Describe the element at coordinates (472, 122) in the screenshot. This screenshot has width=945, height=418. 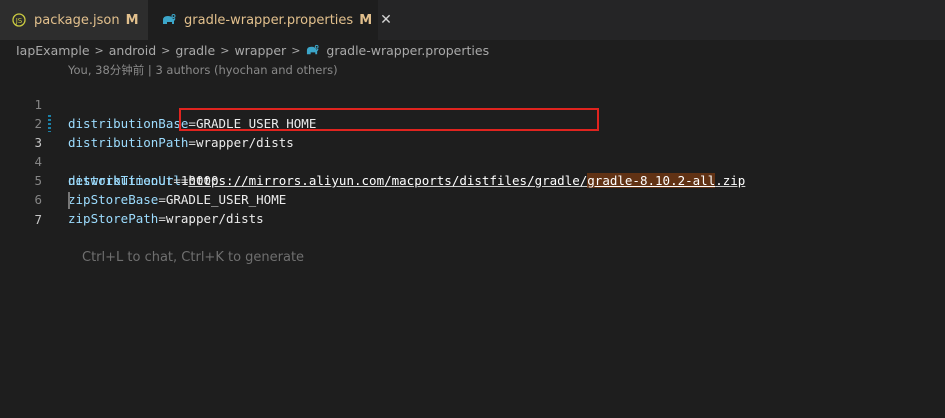
I see `code-line: 2 distributionPath=wrapper/dists` at that location.